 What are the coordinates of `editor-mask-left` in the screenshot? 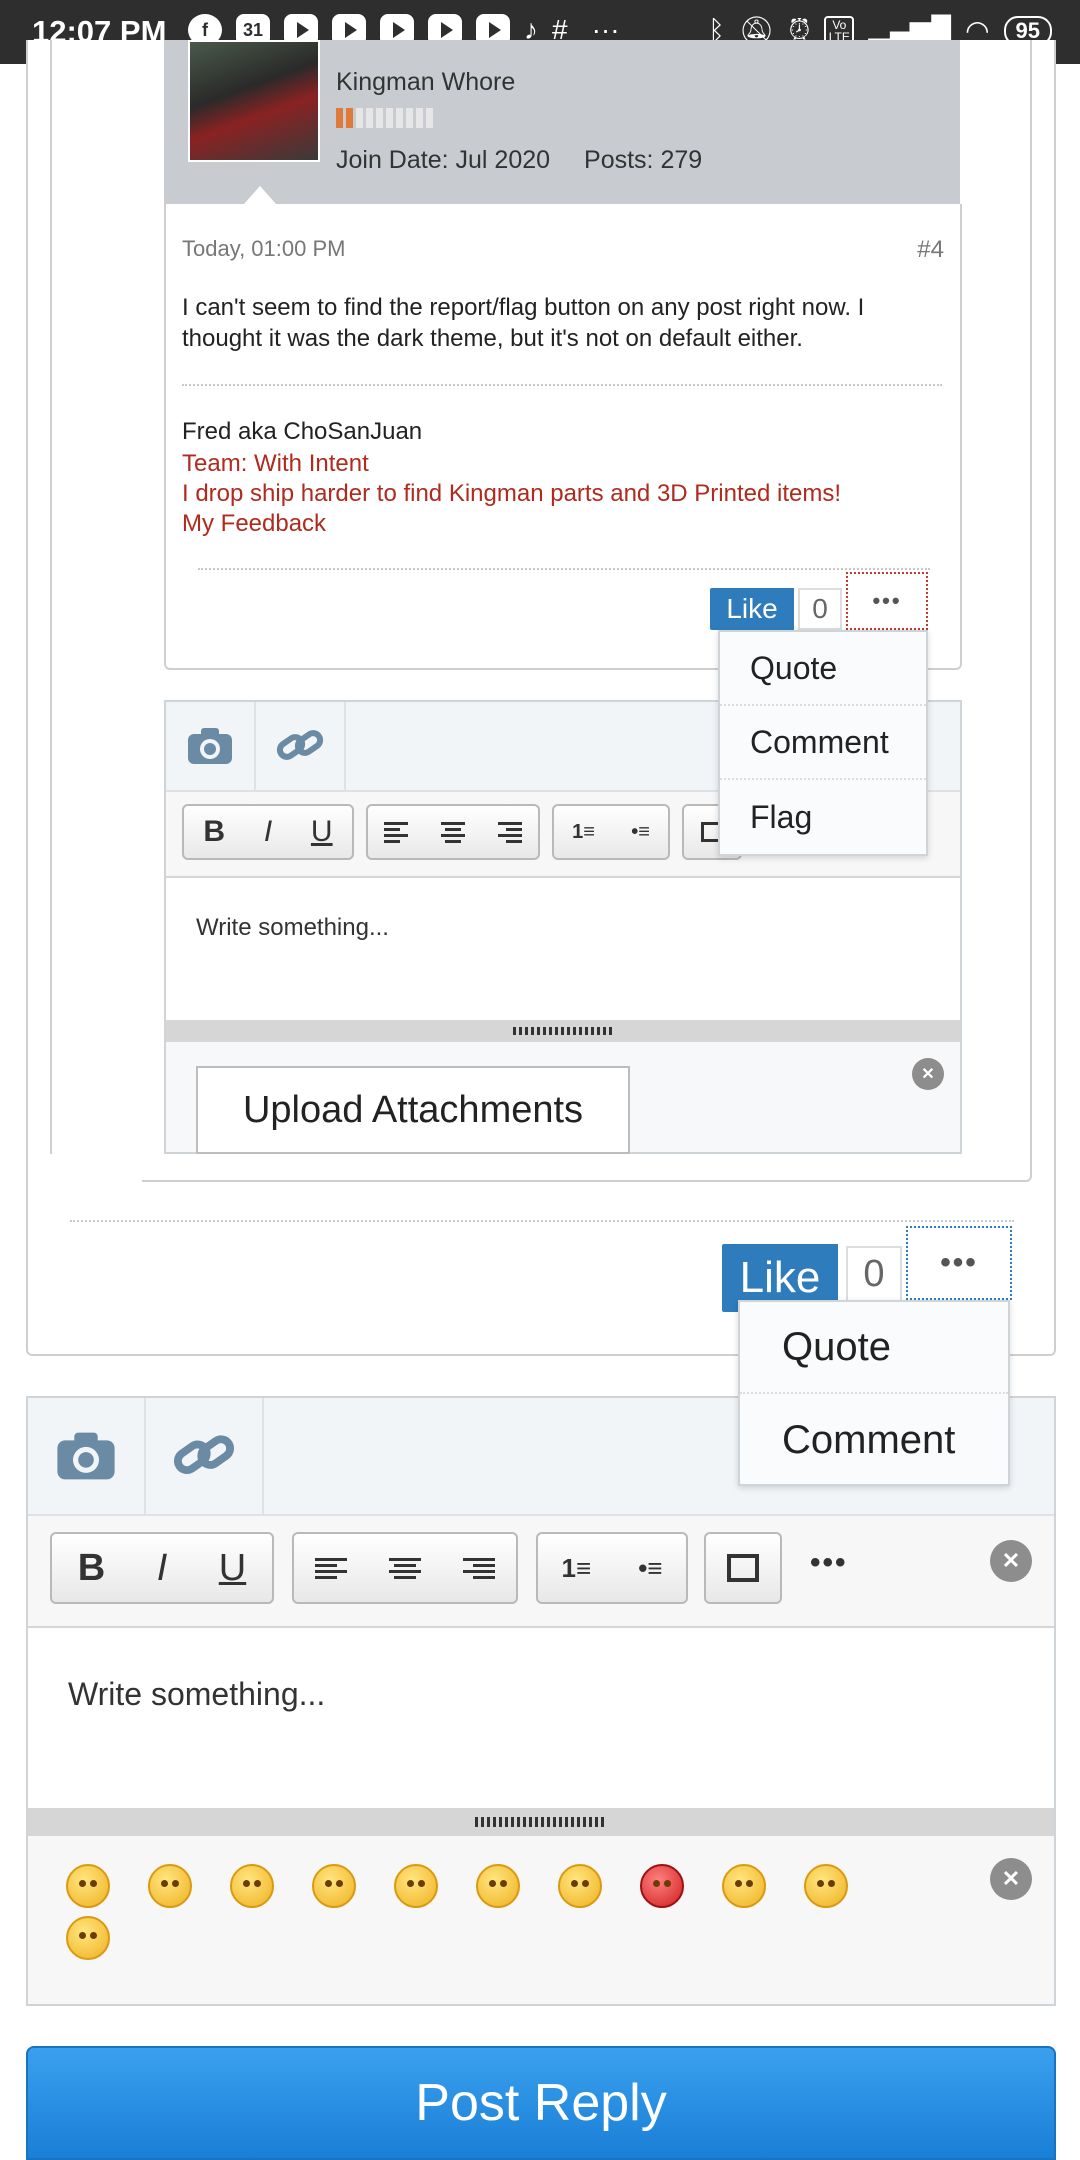 It's located at (96, 1168).